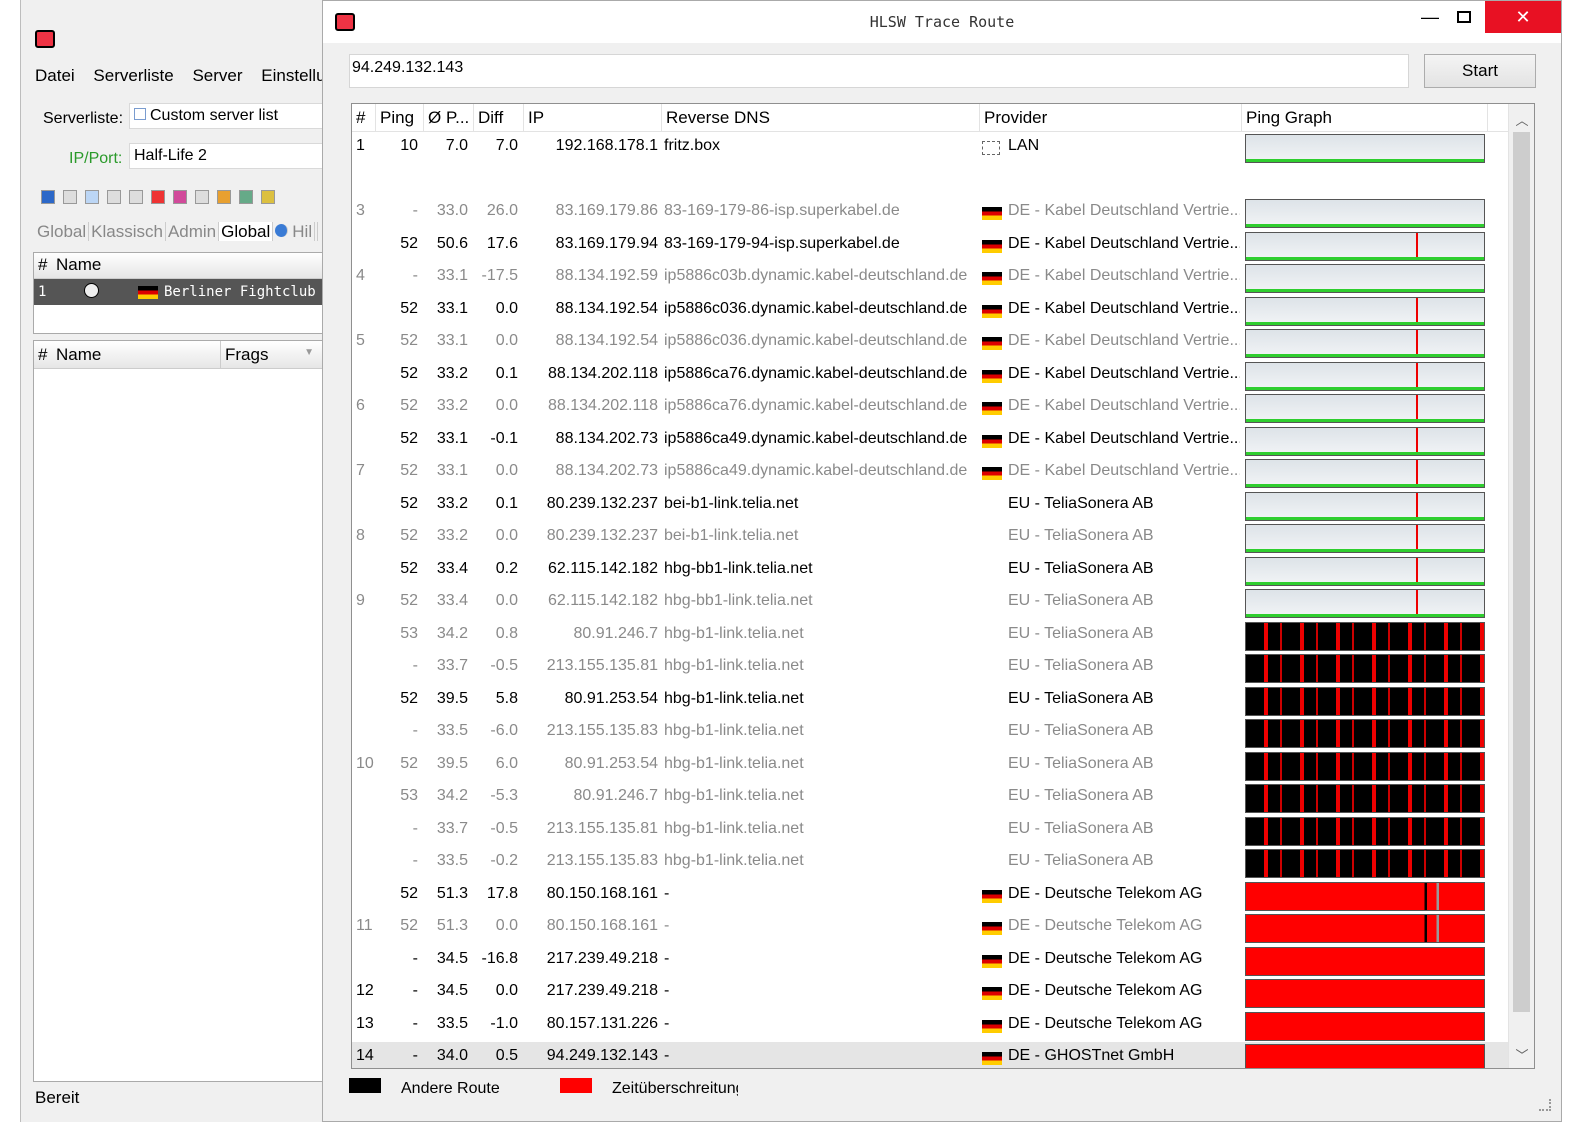 The height and width of the screenshot is (1140, 1594). I want to click on col-reverse-dns: Reverse DNS, so click(821, 118).